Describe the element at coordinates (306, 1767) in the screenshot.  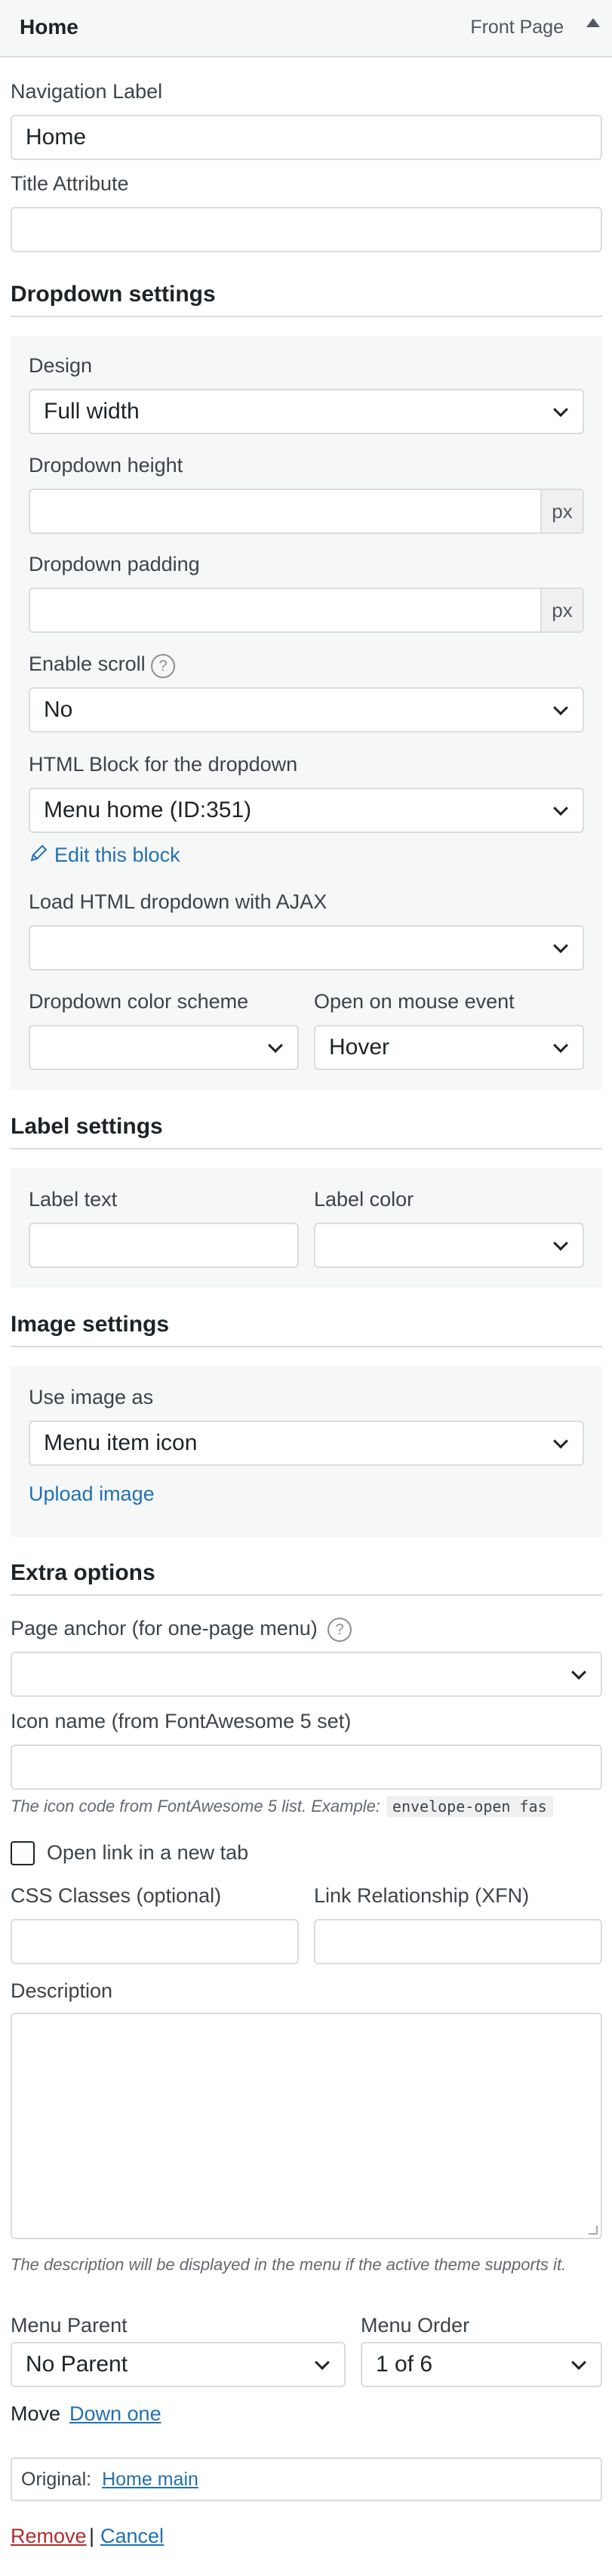
I see `icon-name-input` at that location.